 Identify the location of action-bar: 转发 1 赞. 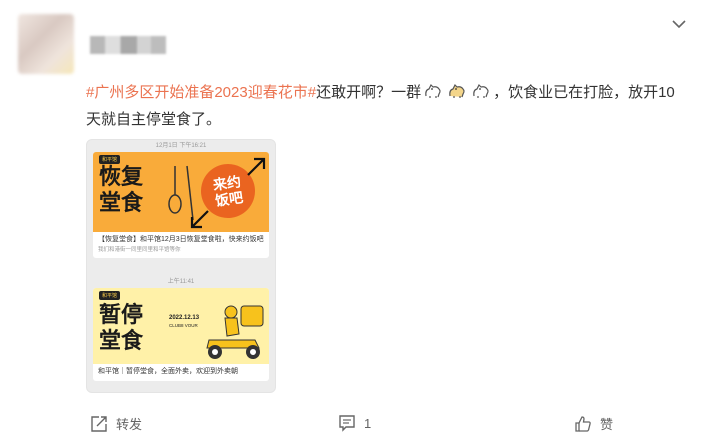
(350, 422).